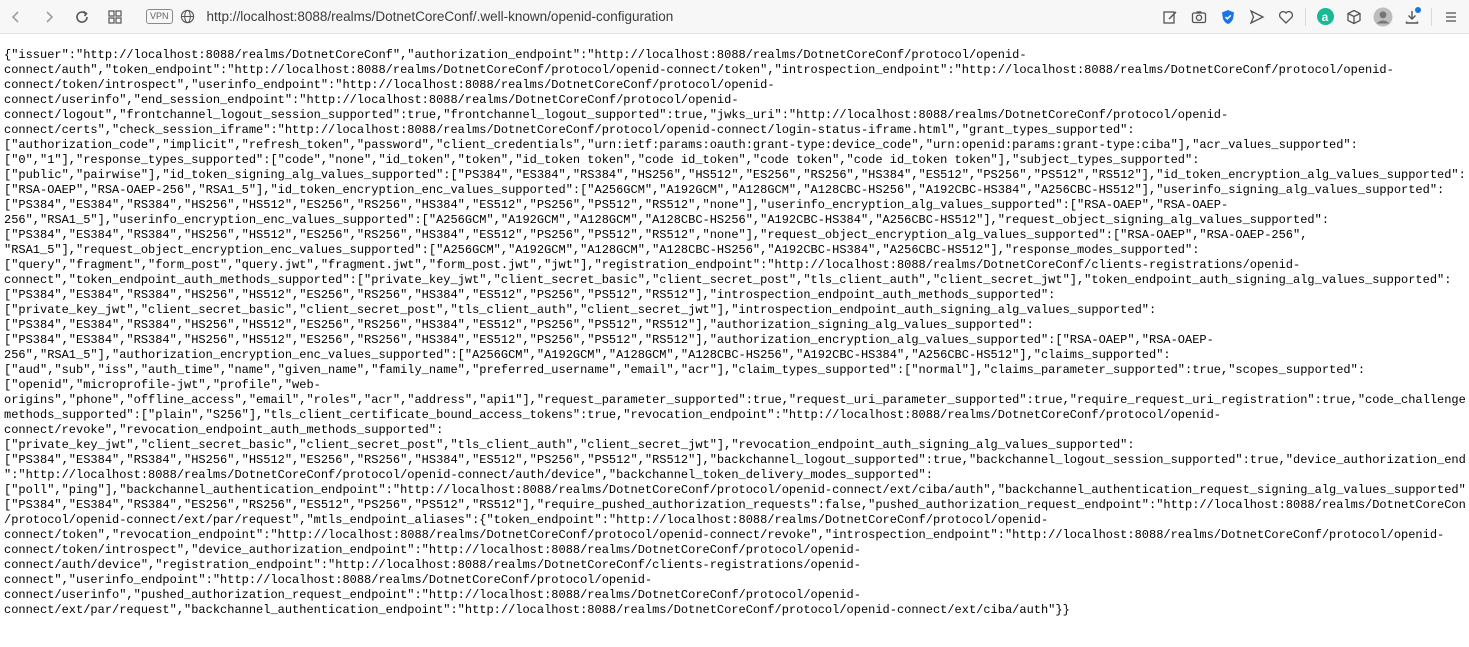  What do you see at coordinates (1418, 9) in the screenshot?
I see `download-indicator` at bounding box center [1418, 9].